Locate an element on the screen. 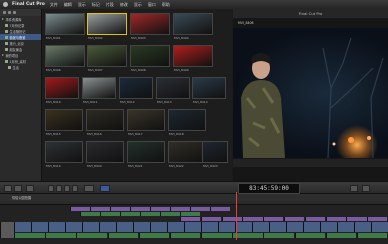 The width and height of the screenshot is (388, 244). playhead is located at coordinates (236, 216).